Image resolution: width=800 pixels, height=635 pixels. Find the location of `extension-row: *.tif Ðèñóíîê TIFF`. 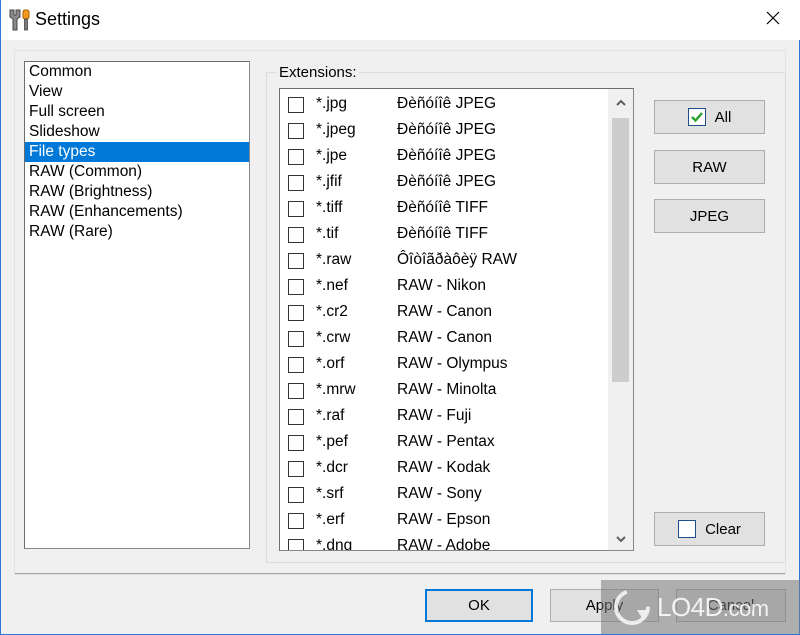

extension-row: *.tif Ðèñóíîê TIFF is located at coordinates (445, 235).